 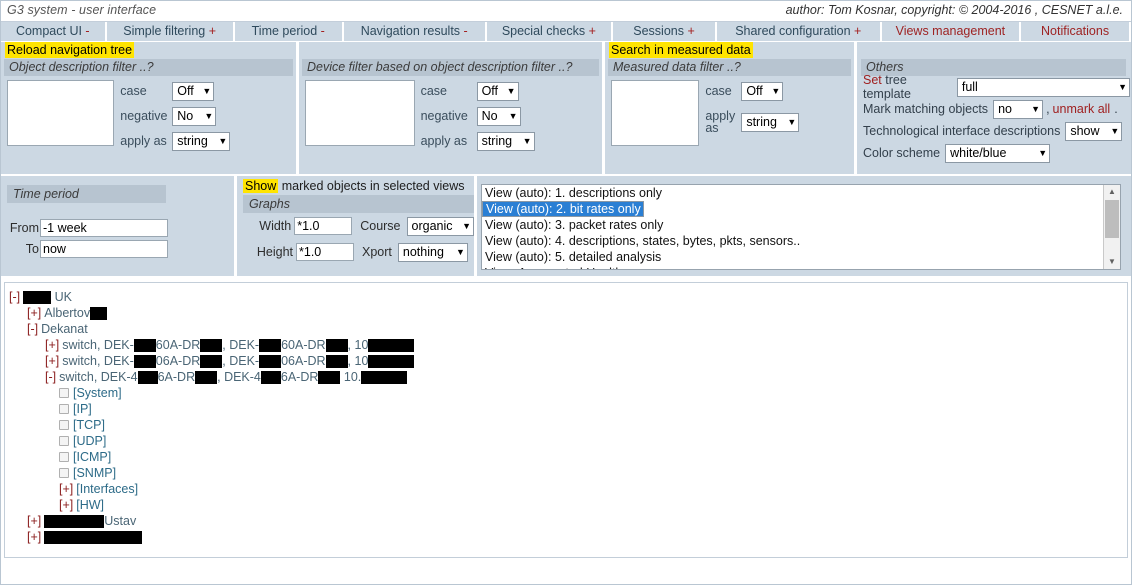 What do you see at coordinates (97, 393) in the screenshot?
I see `tree-leaf-label: [System]` at bounding box center [97, 393].